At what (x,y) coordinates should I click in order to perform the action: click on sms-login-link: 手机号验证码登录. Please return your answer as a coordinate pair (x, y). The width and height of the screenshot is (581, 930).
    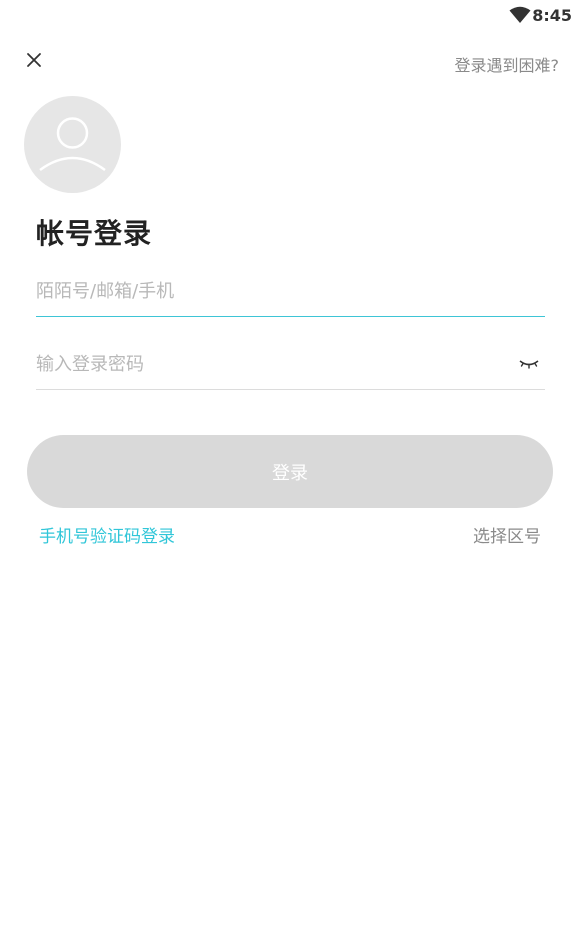
    Looking at the image, I should click on (107, 534).